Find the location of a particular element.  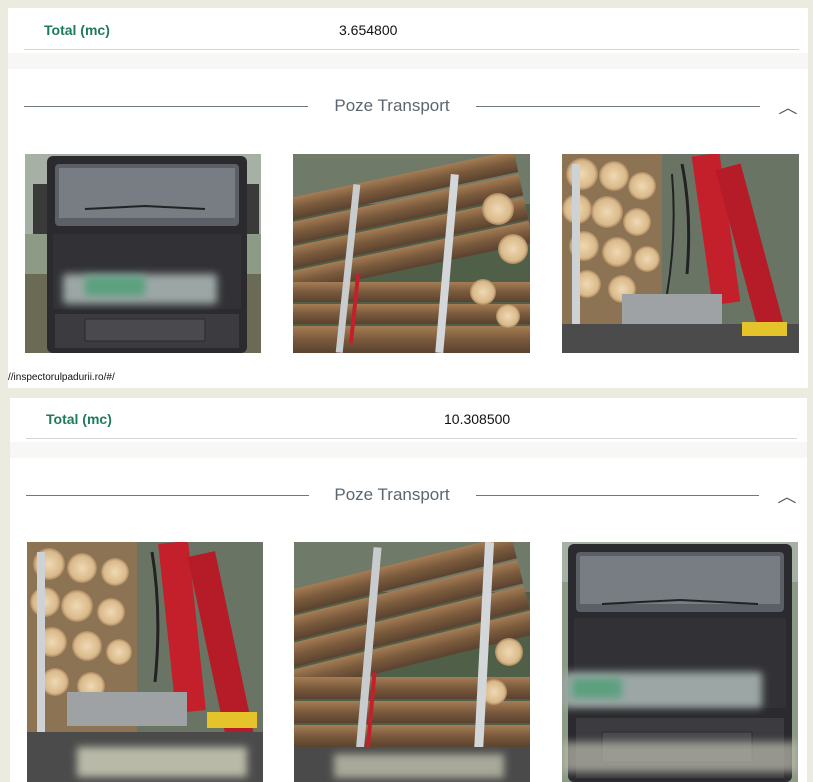

total-row: Total (mc) 3.654800 is located at coordinates (408, 31).